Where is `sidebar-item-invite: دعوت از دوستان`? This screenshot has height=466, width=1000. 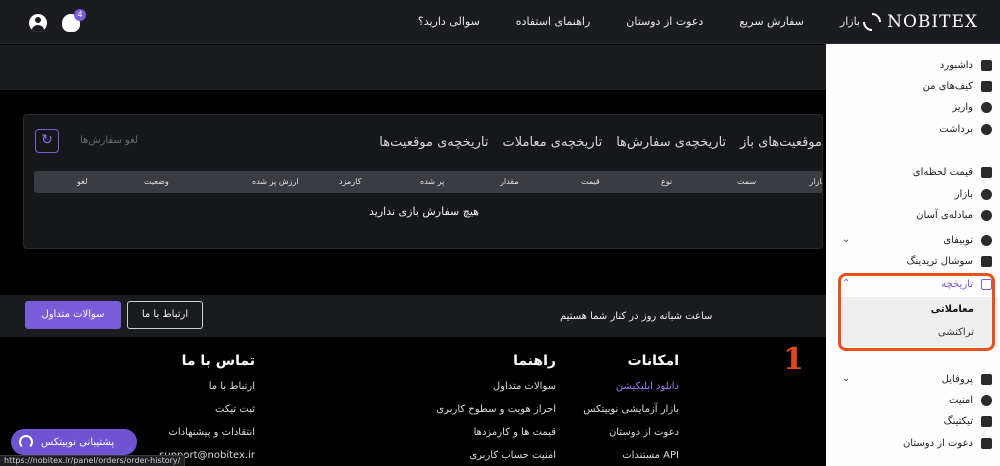
sidebar-item-invite: دعوت از دوستان is located at coordinates (913, 445).